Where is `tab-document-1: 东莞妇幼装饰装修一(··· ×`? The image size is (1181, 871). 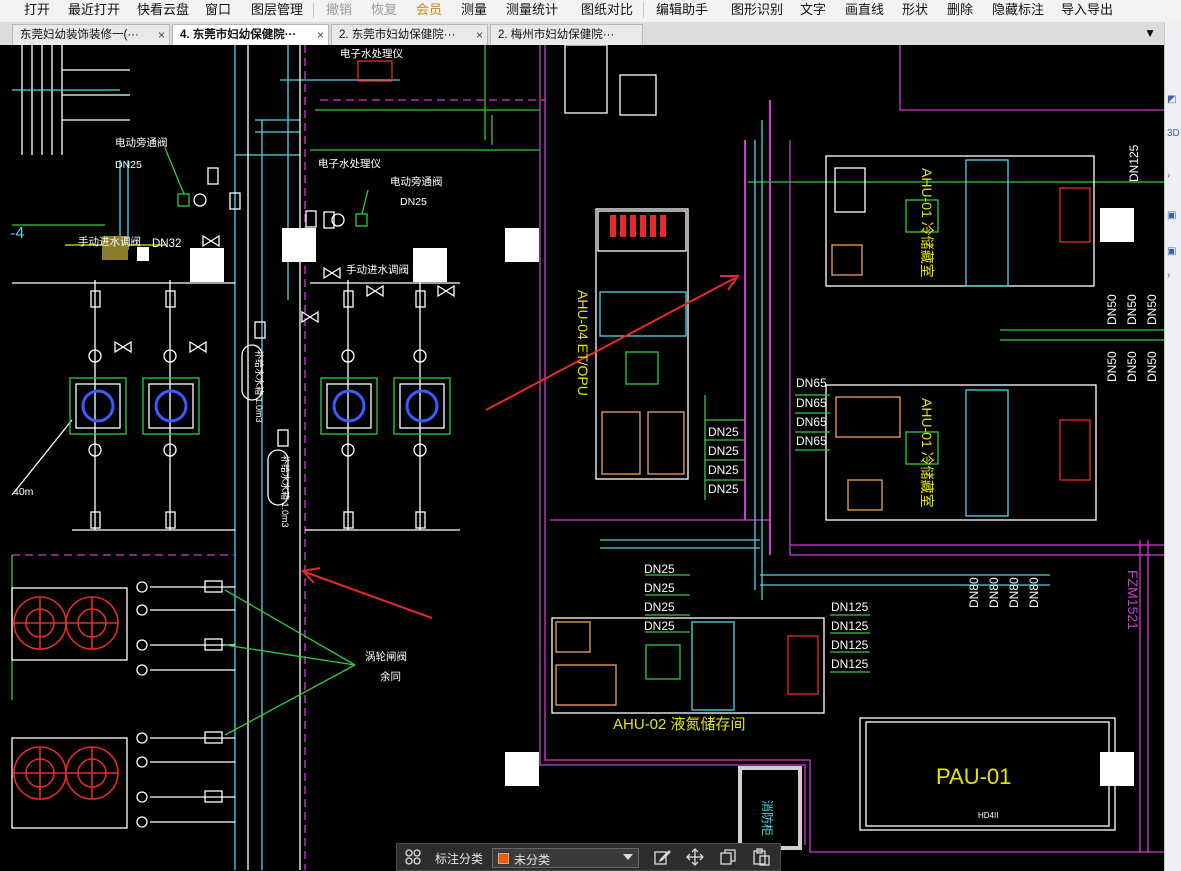 tab-document-1: 东莞妇幼装饰装修一(··· × is located at coordinates (91, 34).